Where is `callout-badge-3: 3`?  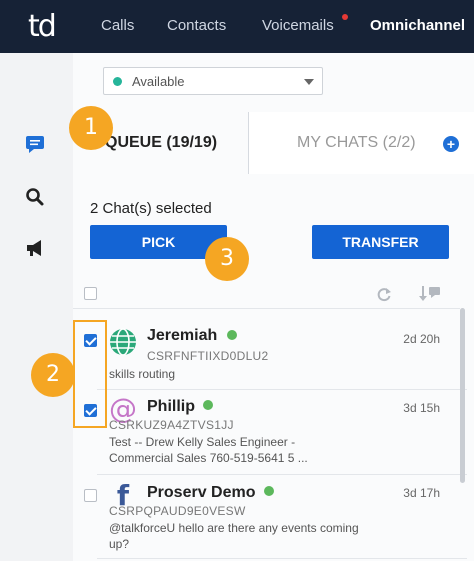
callout-badge-3: 3 is located at coordinates (227, 259).